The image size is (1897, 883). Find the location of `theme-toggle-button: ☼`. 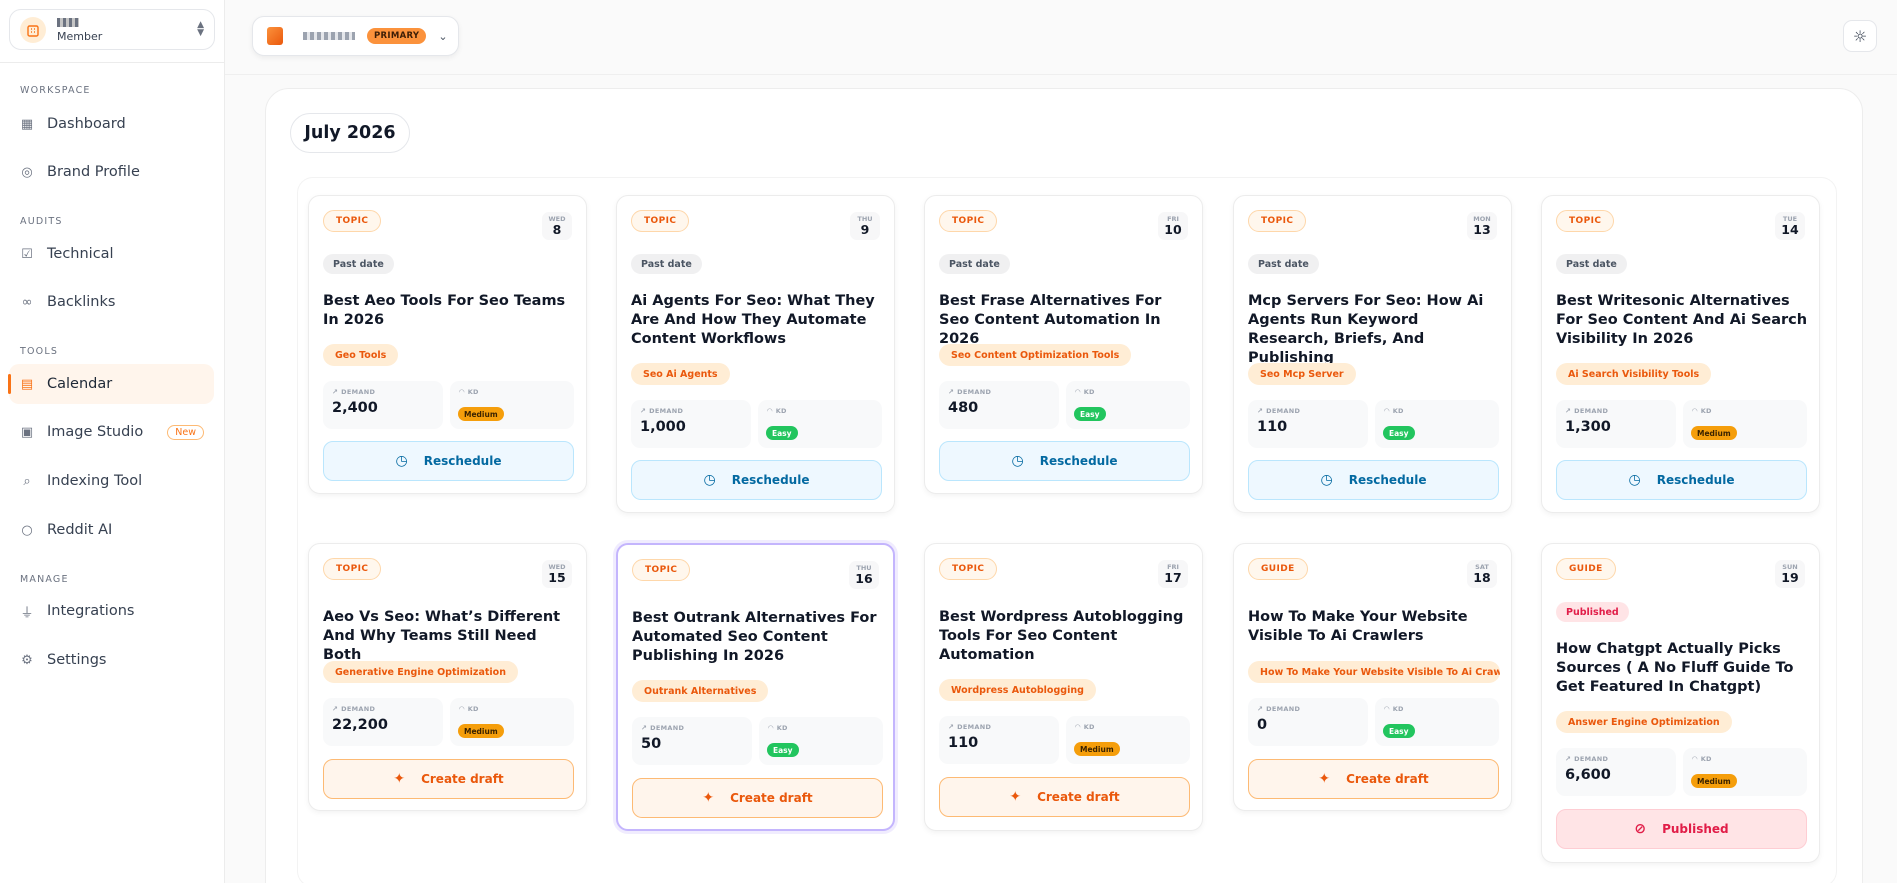

theme-toggle-button: ☼ is located at coordinates (1860, 36).